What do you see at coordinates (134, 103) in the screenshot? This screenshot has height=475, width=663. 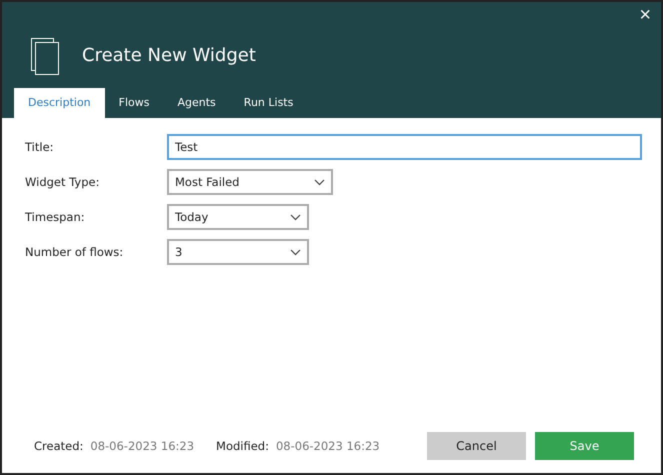 I see `tab: Flows` at bounding box center [134, 103].